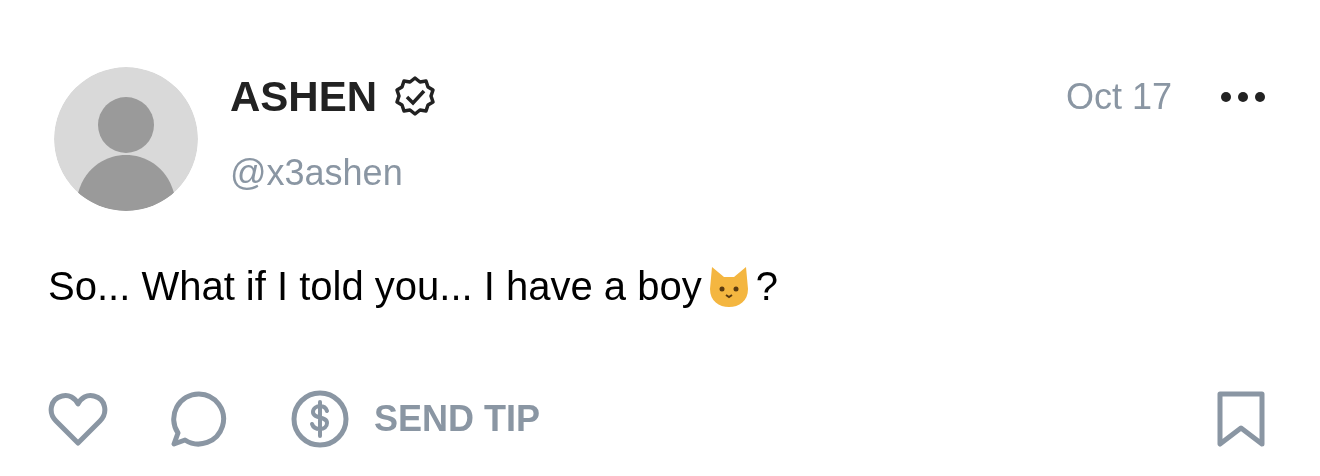 The height and width of the screenshot is (476, 1320). Describe the element at coordinates (199, 419) in the screenshot. I see `comment-icon` at that location.